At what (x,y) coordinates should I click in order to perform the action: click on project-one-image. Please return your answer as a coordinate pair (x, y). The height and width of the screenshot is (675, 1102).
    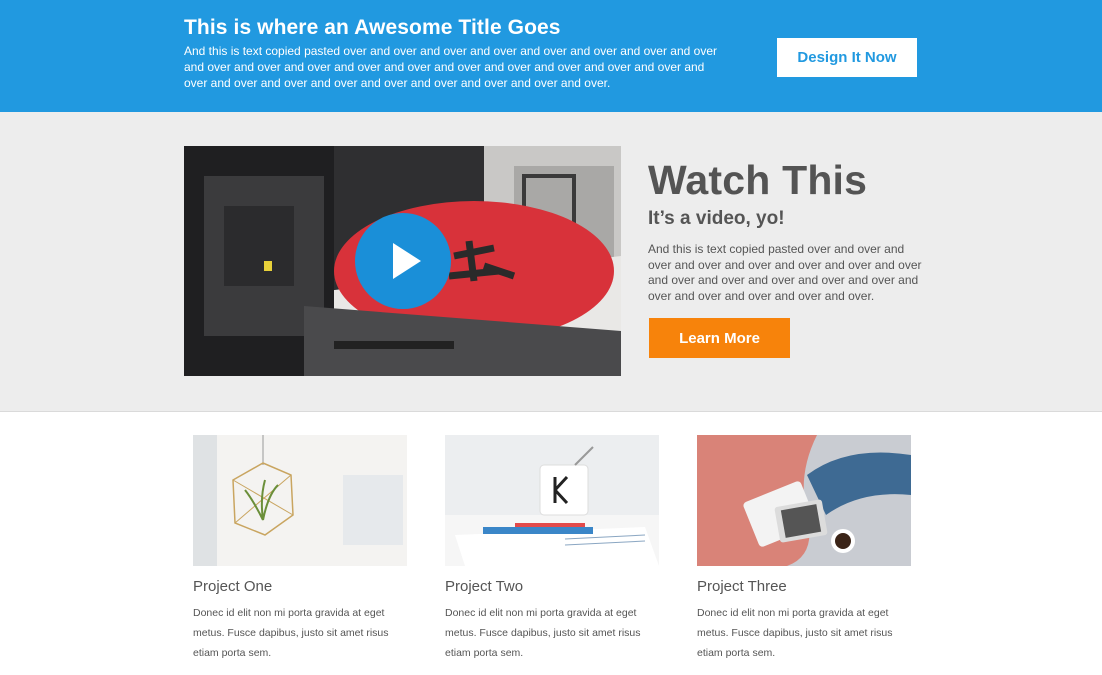
    Looking at the image, I should click on (300, 500).